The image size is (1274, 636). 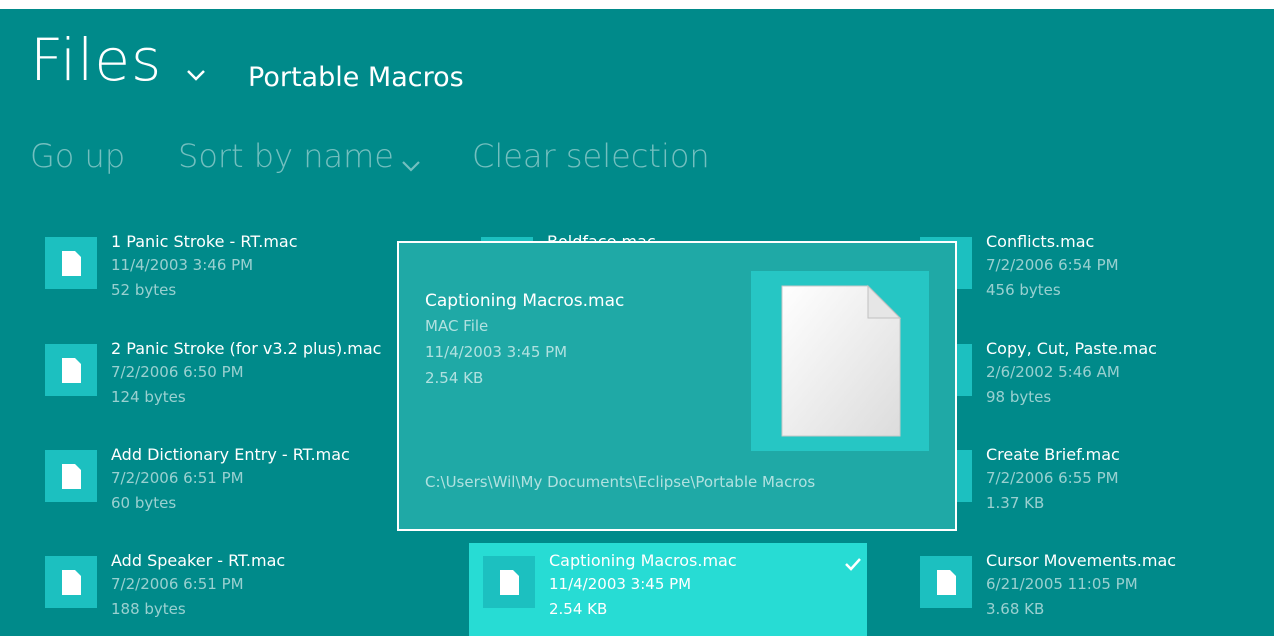 What do you see at coordinates (1052, 265) in the screenshot?
I see `file-date: 7/2/2006 6:54 PM` at bounding box center [1052, 265].